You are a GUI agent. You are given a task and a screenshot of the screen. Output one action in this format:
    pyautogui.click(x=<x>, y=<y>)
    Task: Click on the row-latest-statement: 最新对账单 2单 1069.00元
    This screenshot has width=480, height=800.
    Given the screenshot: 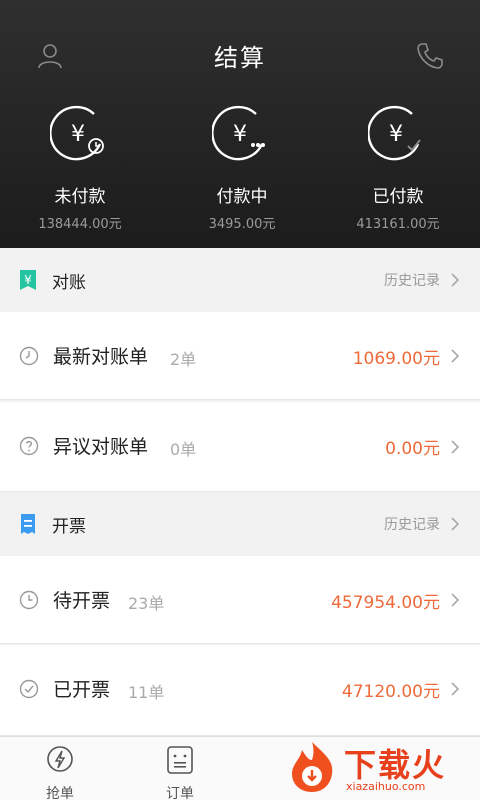 What is the action you would take?
    pyautogui.click(x=240, y=356)
    